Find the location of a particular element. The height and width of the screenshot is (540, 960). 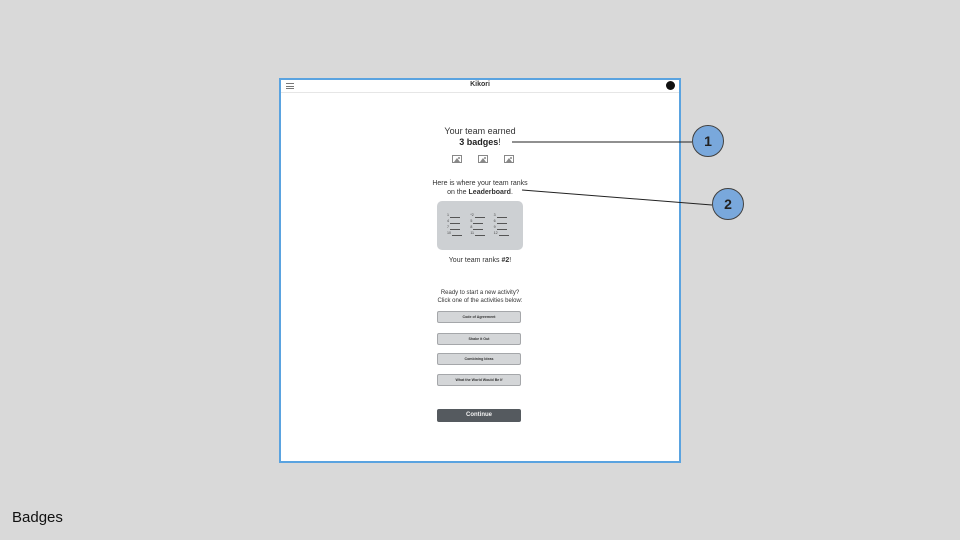

leaderboard-link-text: Leaderboard is located at coordinates (489, 192).